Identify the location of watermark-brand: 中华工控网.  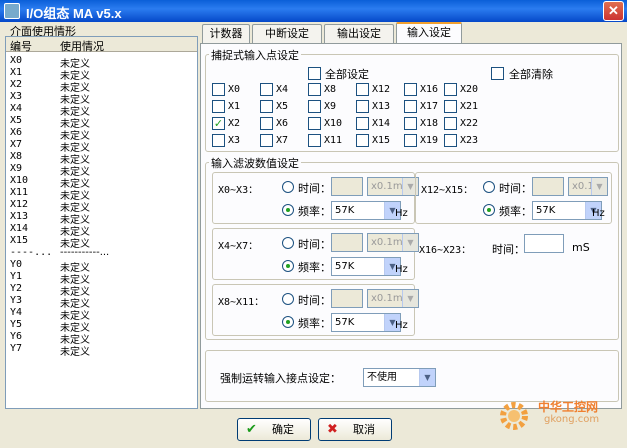
(568, 407).